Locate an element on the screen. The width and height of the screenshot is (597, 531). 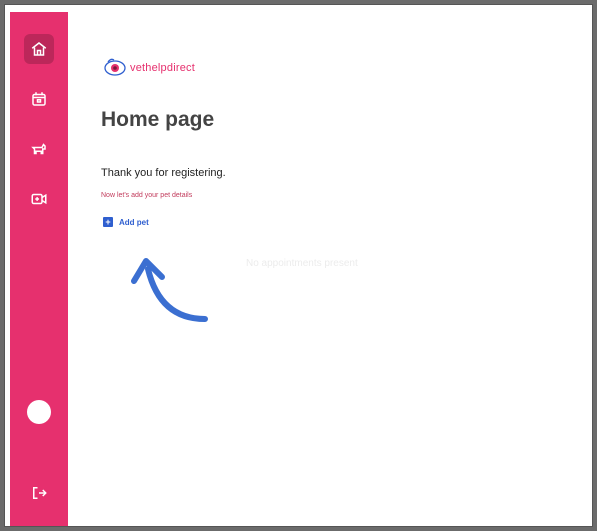
nav-pets is located at coordinates (39, 149).